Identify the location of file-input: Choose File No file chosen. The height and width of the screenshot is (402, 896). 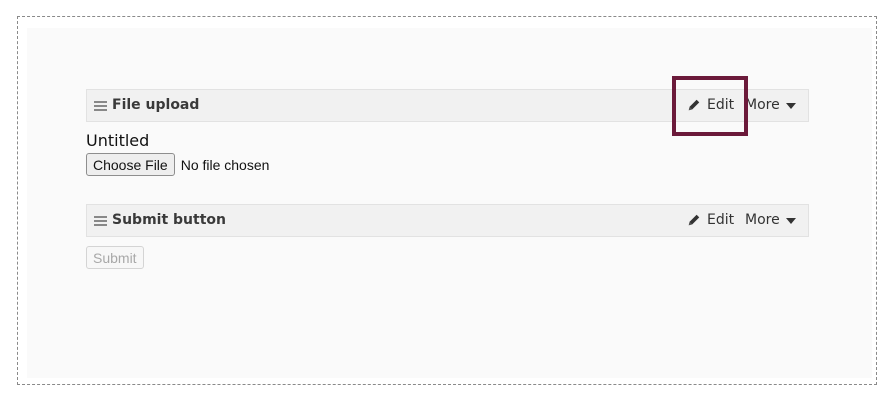
(177, 164).